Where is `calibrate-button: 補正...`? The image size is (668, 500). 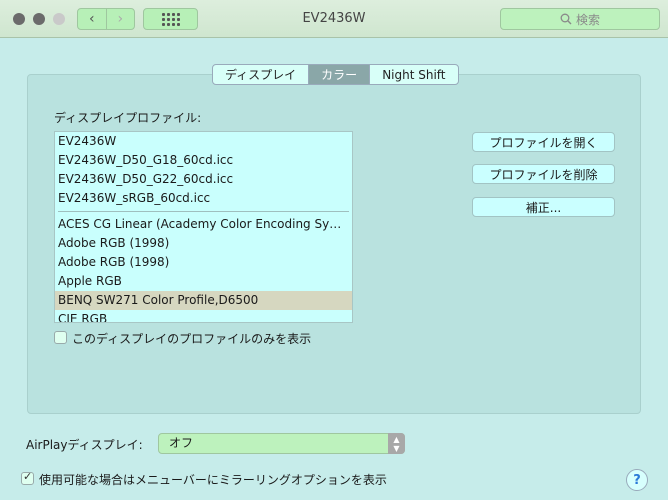
calibrate-button: 補正... is located at coordinates (543, 207).